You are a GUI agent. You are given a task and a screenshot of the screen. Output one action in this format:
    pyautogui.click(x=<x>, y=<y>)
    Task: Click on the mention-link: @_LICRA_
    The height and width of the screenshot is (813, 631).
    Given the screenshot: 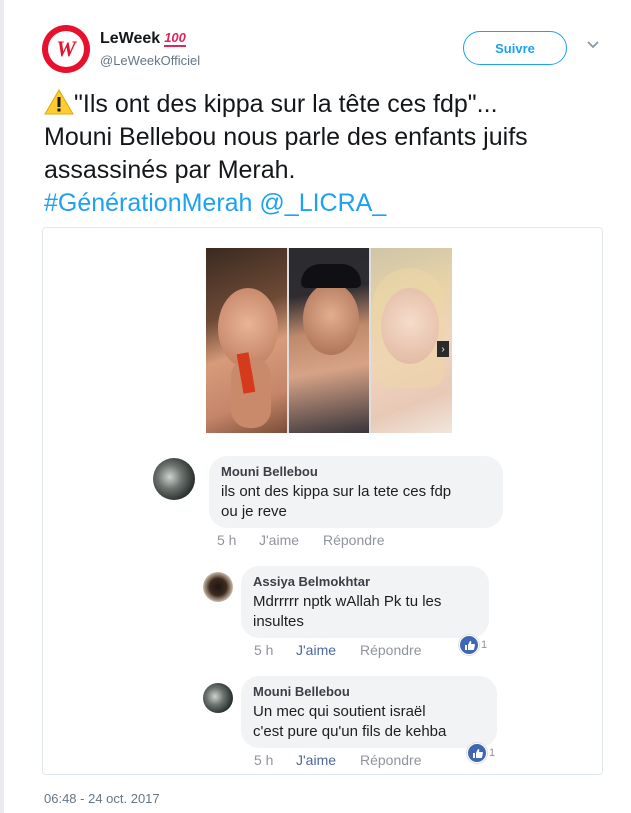 What is the action you would take?
    pyautogui.click(x=322, y=203)
    